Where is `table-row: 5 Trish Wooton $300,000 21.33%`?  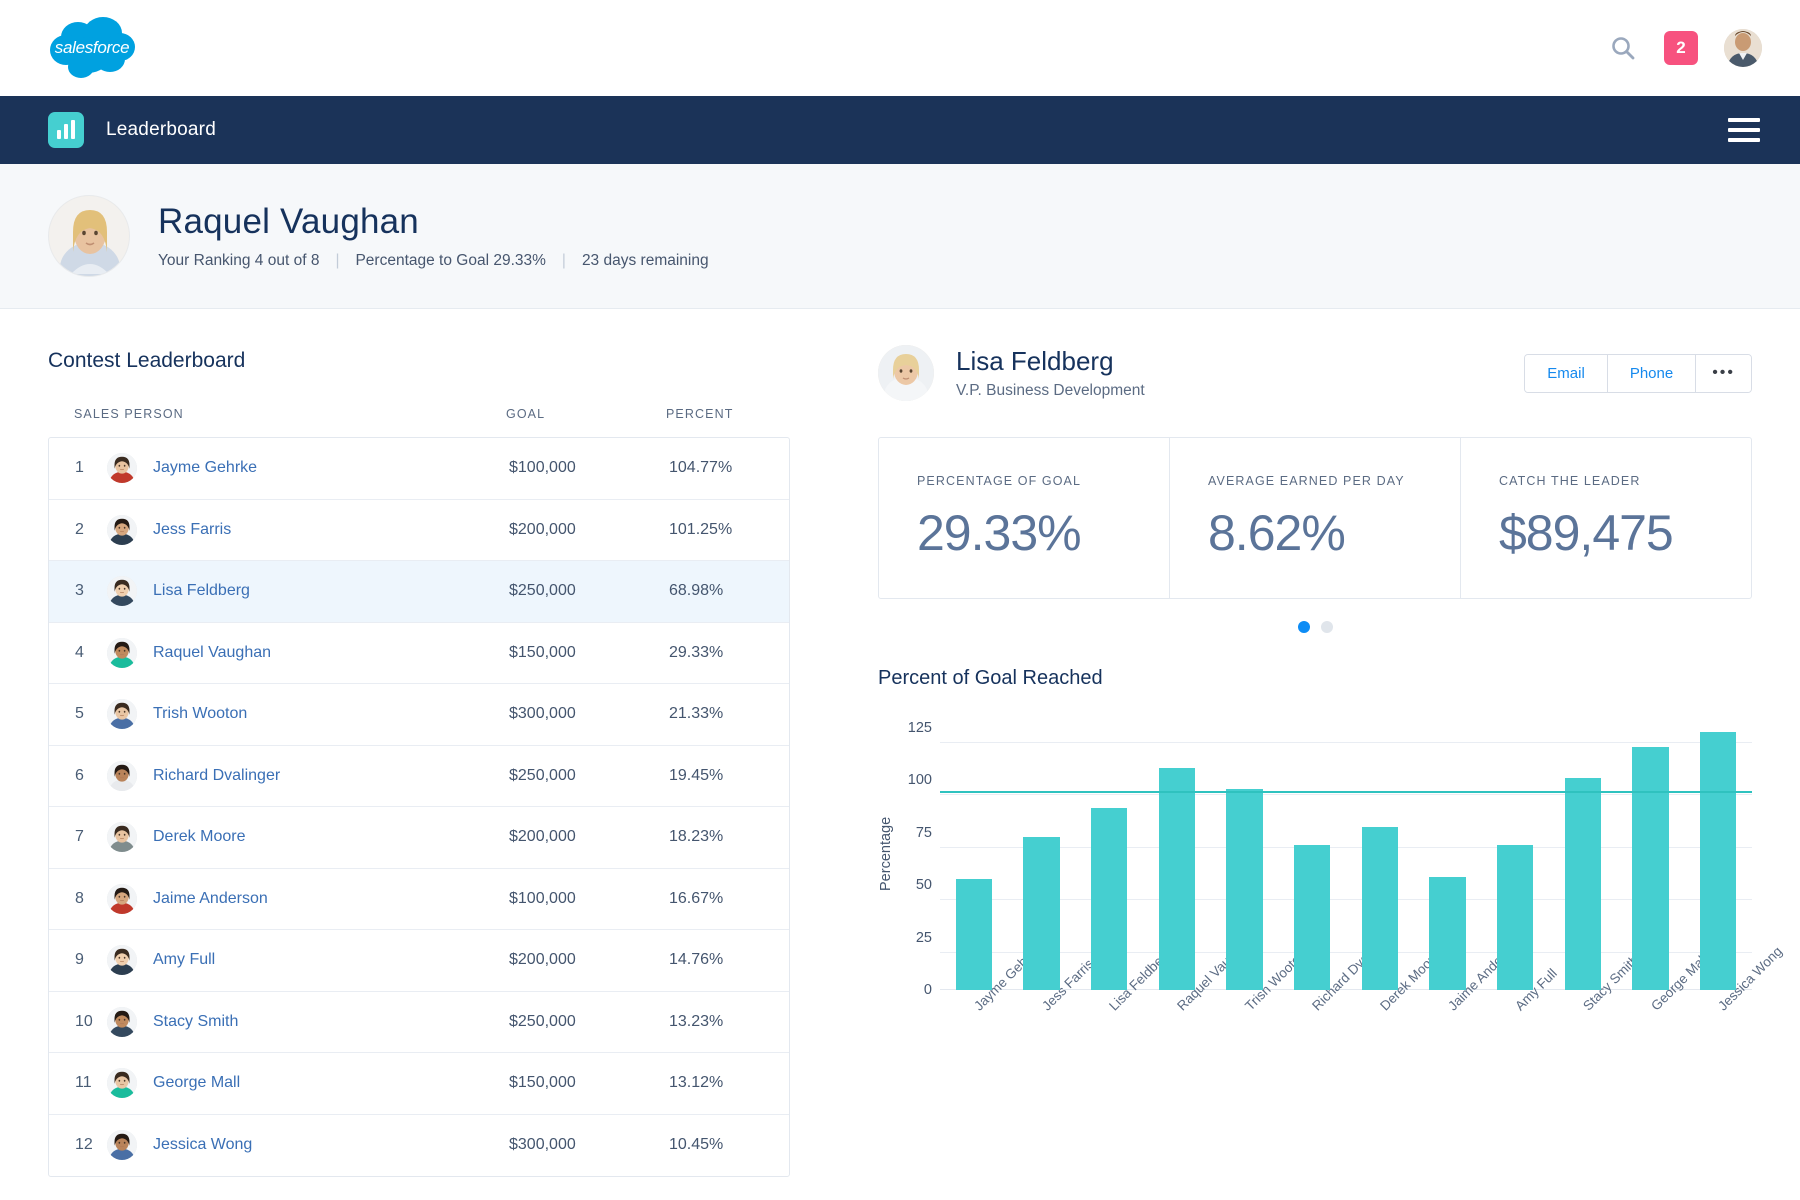 table-row: 5 Trish Wooton $300,000 21.33% is located at coordinates (419, 715).